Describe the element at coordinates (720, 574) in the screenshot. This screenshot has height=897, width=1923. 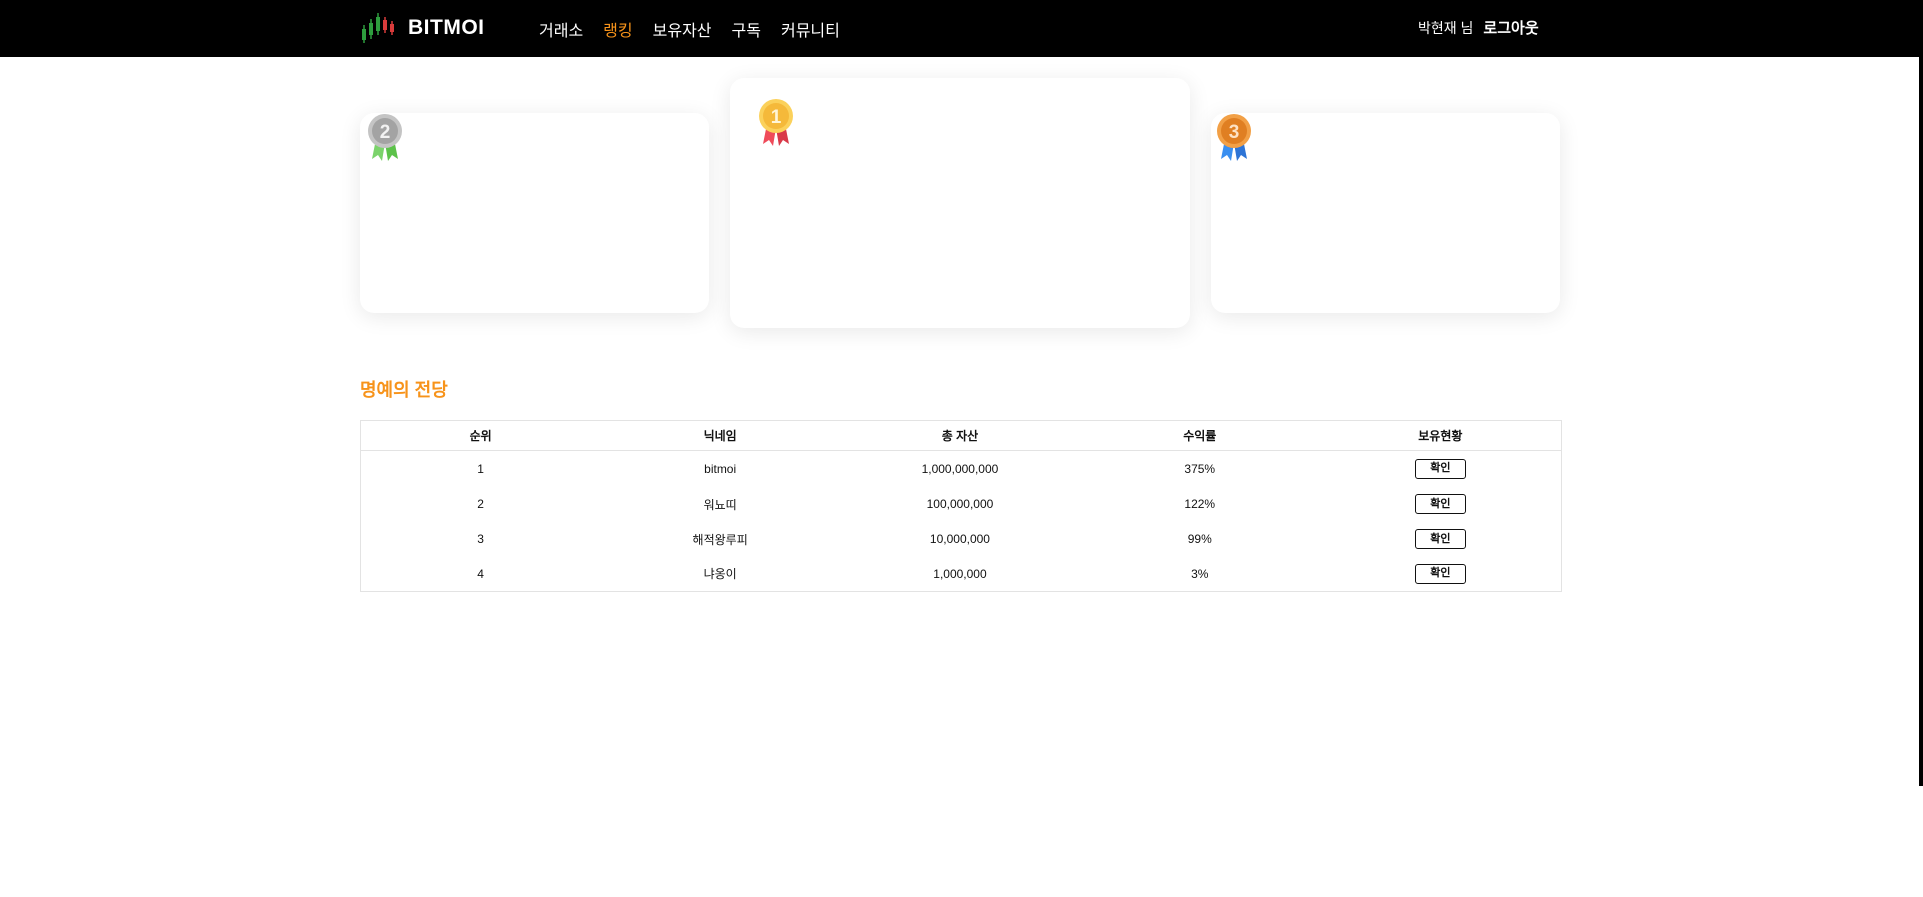
I see `cell-nickname: 냐옹이` at that location.